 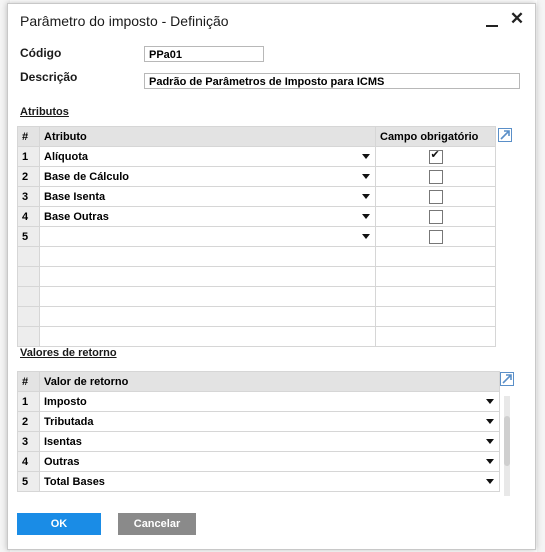 I want to click on description-label: Descrição, so click(x=49, y=77).